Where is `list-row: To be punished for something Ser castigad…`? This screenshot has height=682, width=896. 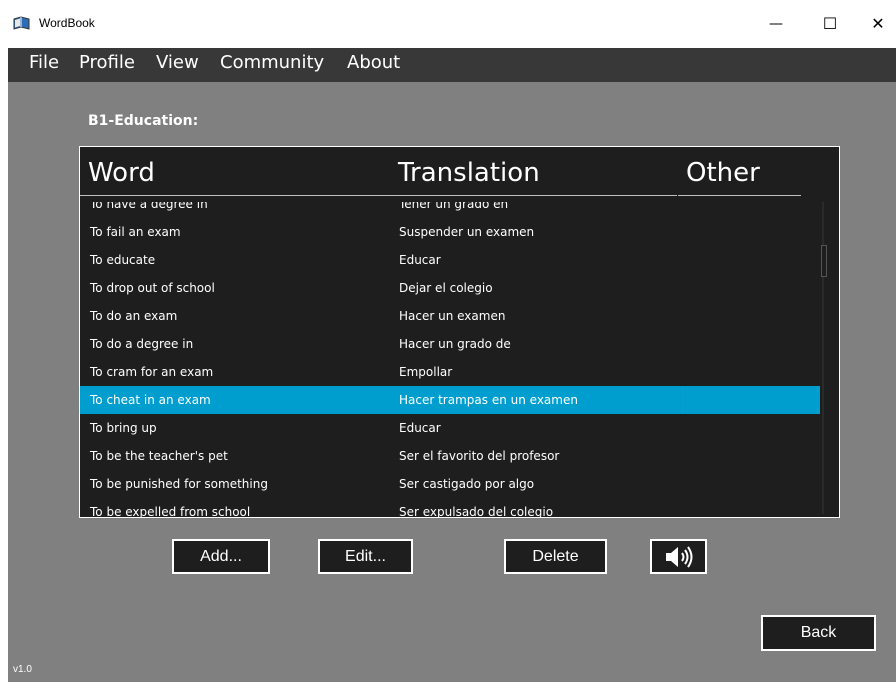 list-row: To be punished for something Ser castigad… is located at coordinates (450, 484).